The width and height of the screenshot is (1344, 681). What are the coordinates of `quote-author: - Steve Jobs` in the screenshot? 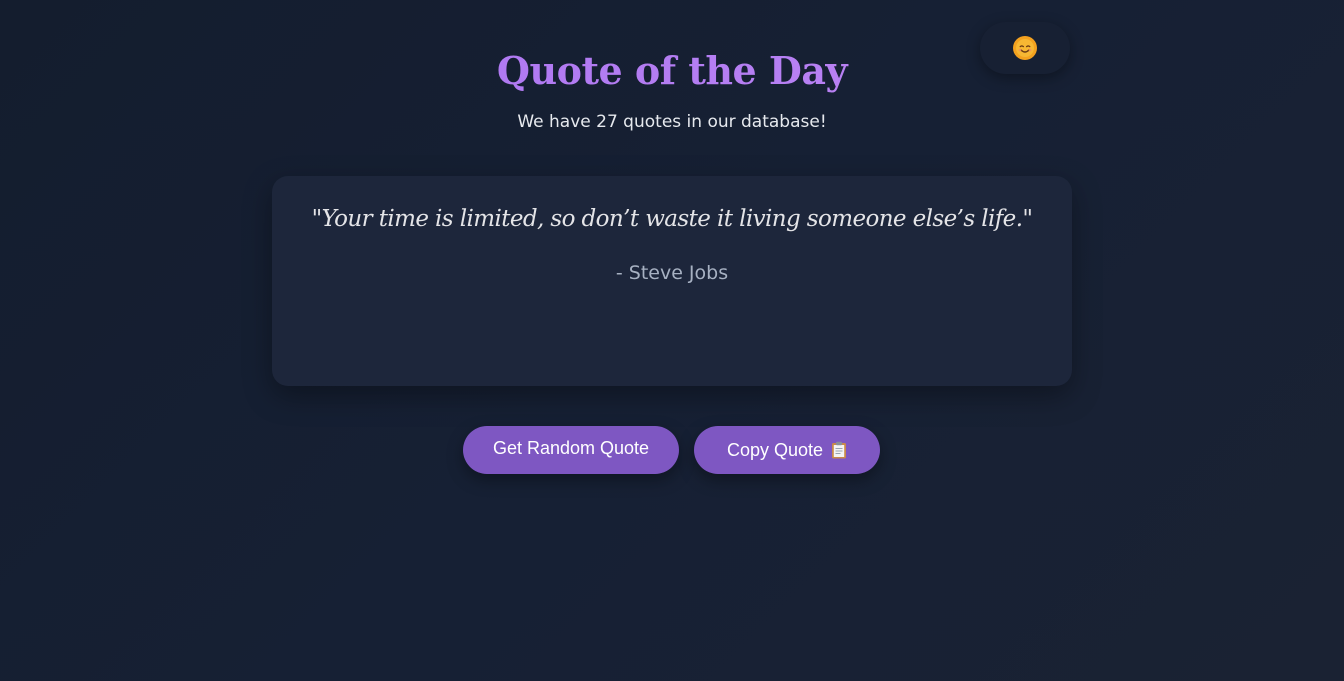 It's located at (672, 273).